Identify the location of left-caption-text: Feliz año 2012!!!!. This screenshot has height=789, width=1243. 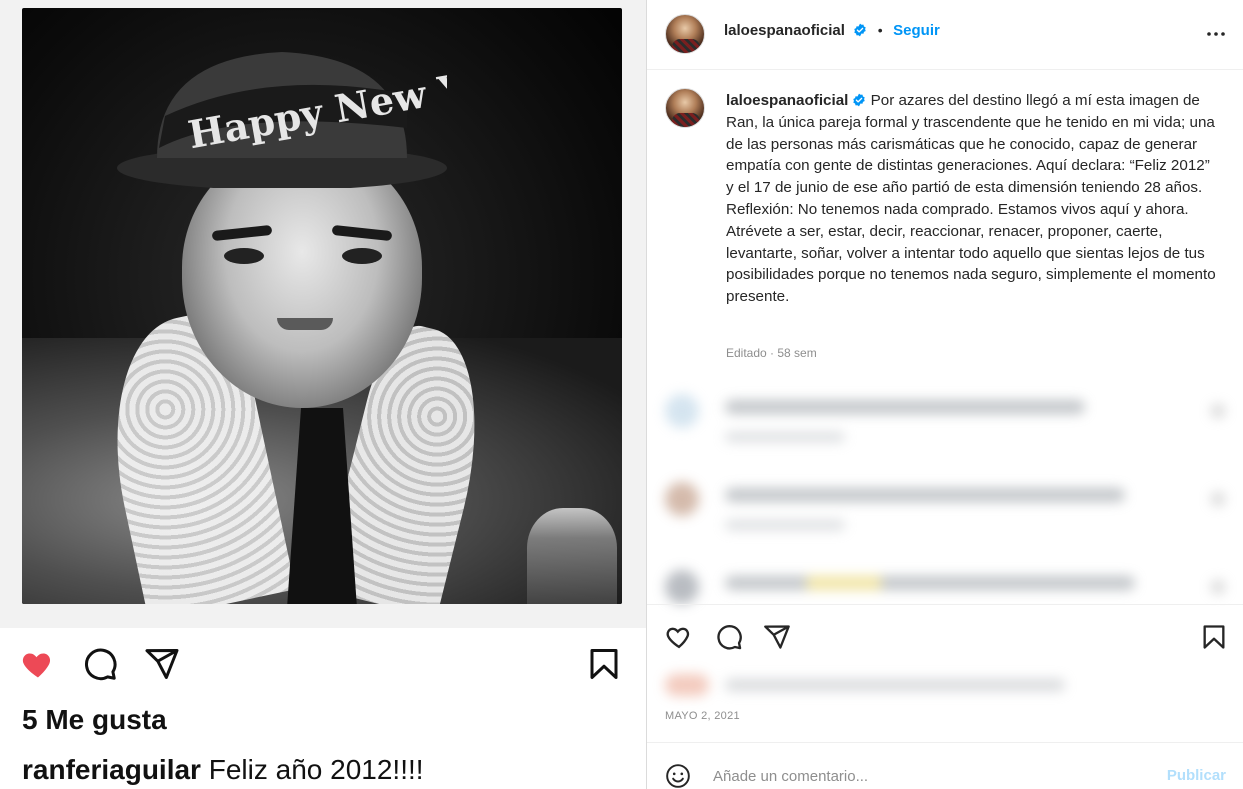
(316, 769).